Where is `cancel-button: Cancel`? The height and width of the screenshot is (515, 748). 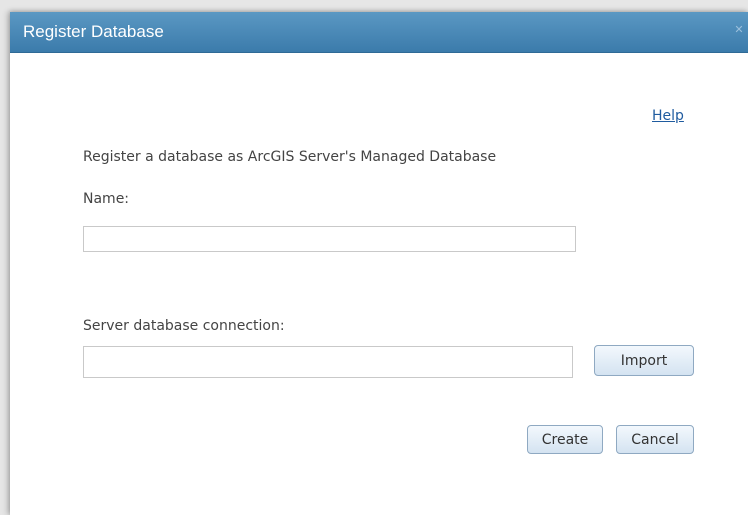 cancel-button: Cancel is located at coordinates (655, 439).